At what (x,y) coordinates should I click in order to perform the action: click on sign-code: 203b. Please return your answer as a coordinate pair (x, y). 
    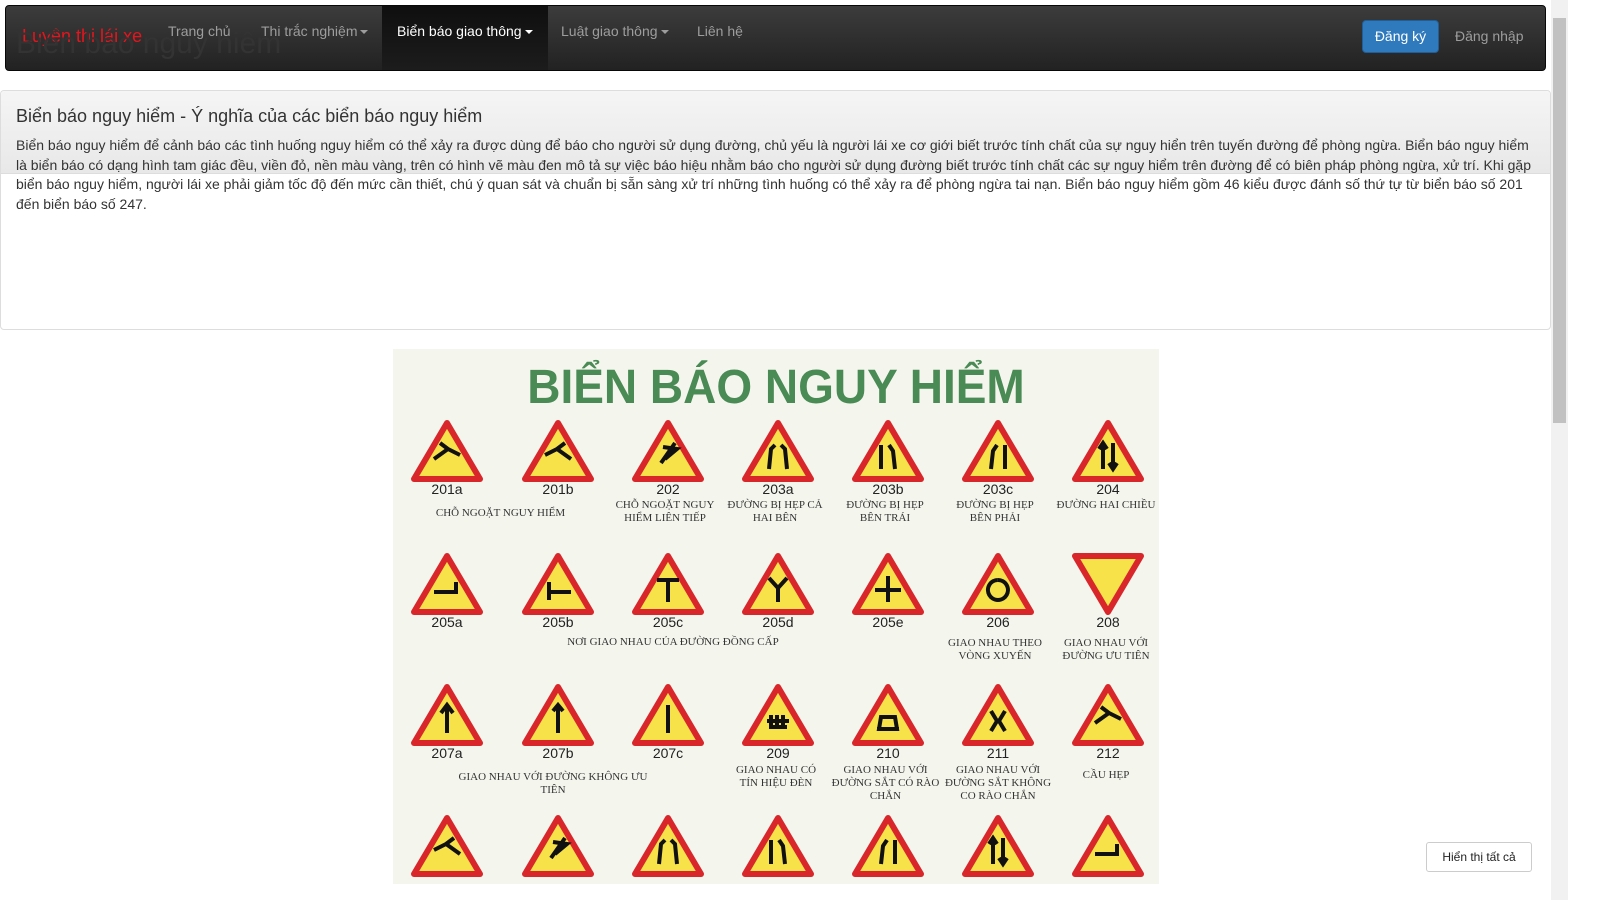
    Looking at the image, I should click on (888, 489).